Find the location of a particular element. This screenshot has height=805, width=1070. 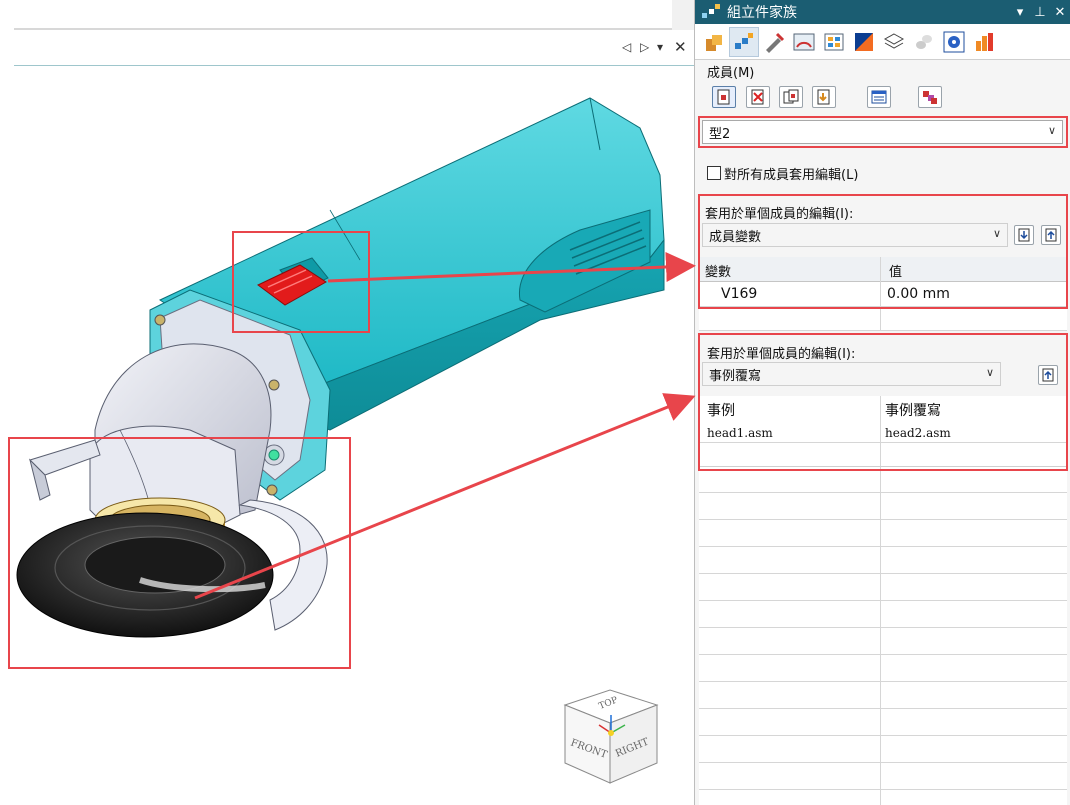

table-header-row is located at coordinates (883, 269).